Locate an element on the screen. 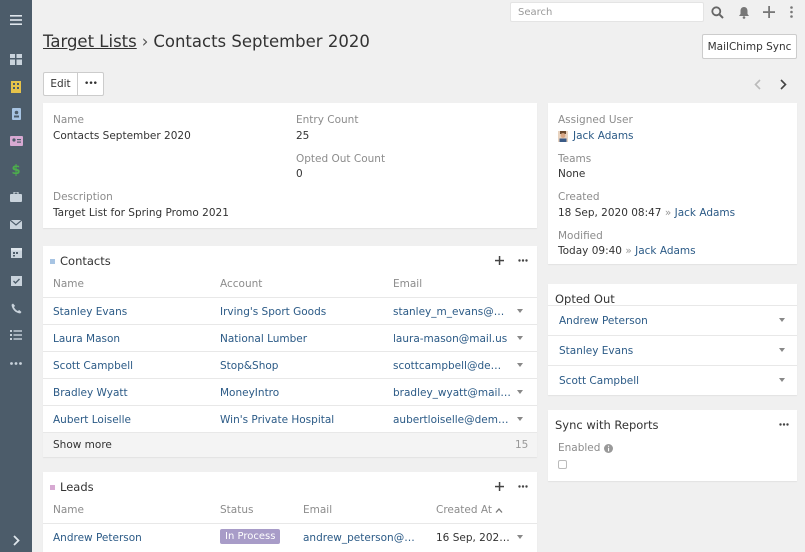 Image resolution: width=805 pixels, height=552 pixels. cases-icon is located at coordinates (16, 197).